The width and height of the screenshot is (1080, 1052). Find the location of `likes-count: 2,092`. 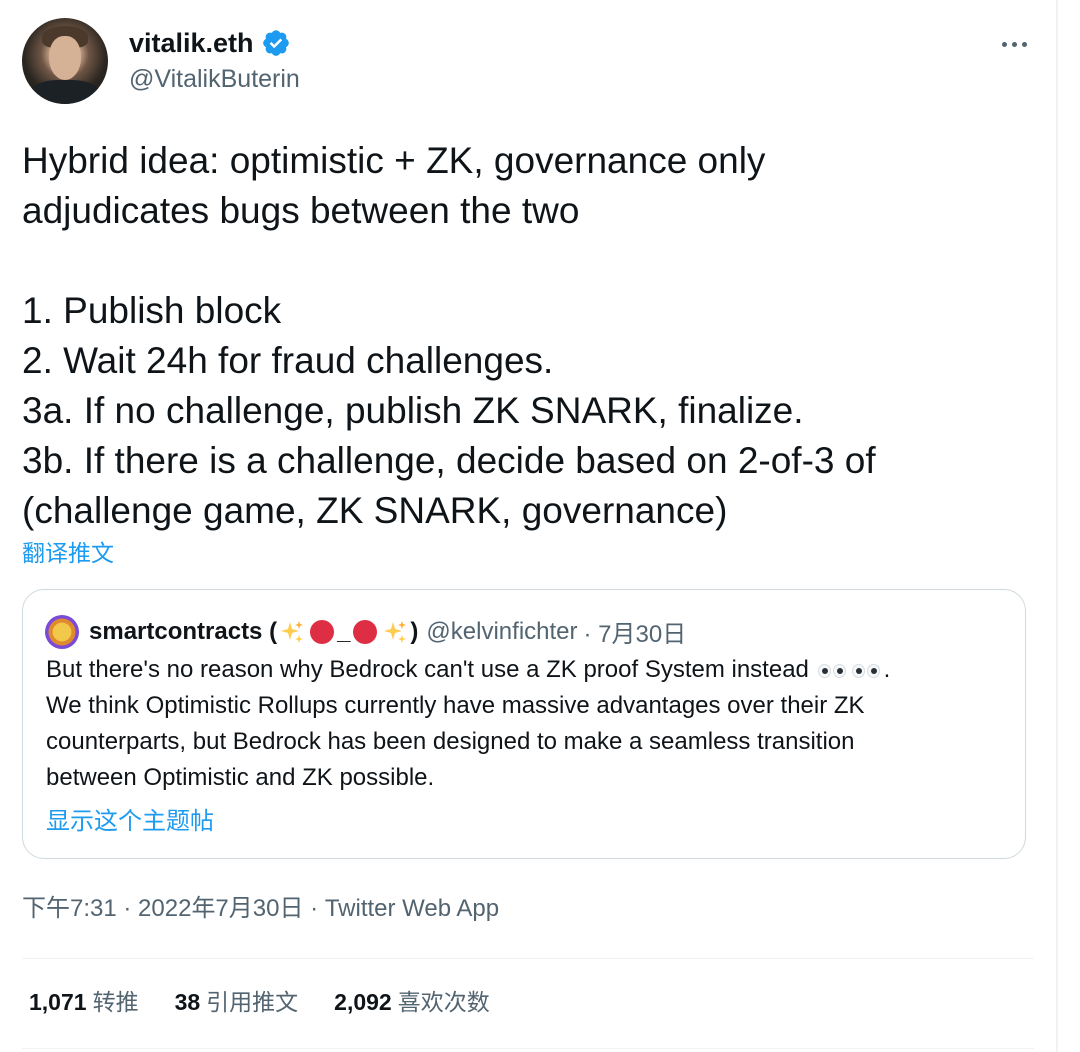

likes-count: 2,092 is located at coordinates (363, 1002).